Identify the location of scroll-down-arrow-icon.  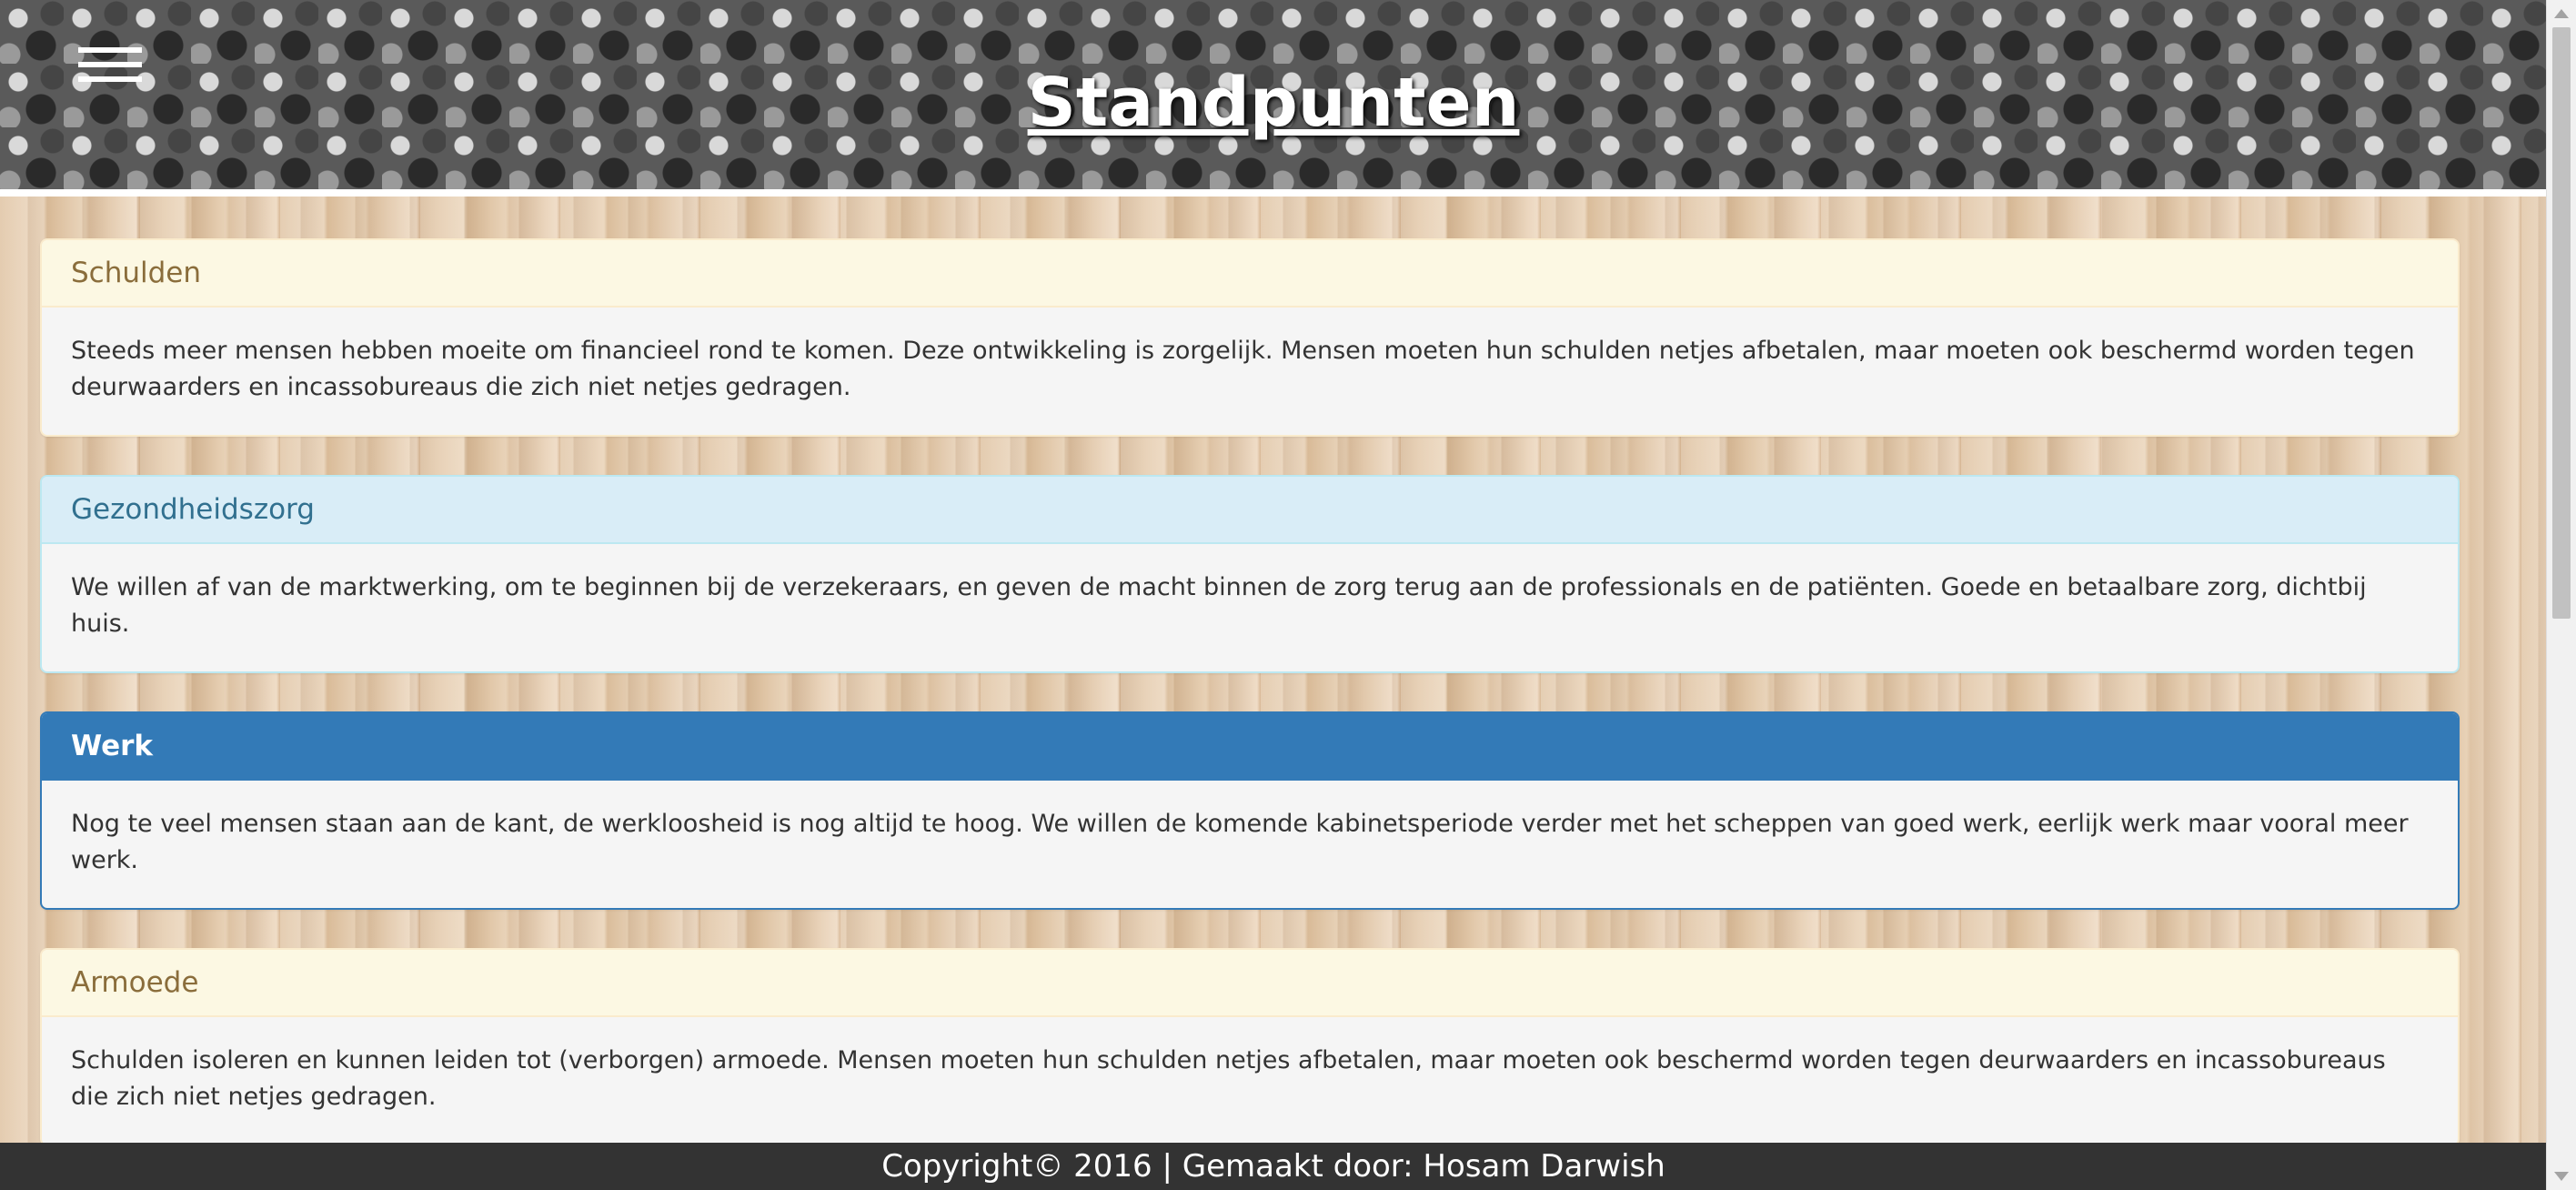
(2561, 1176).